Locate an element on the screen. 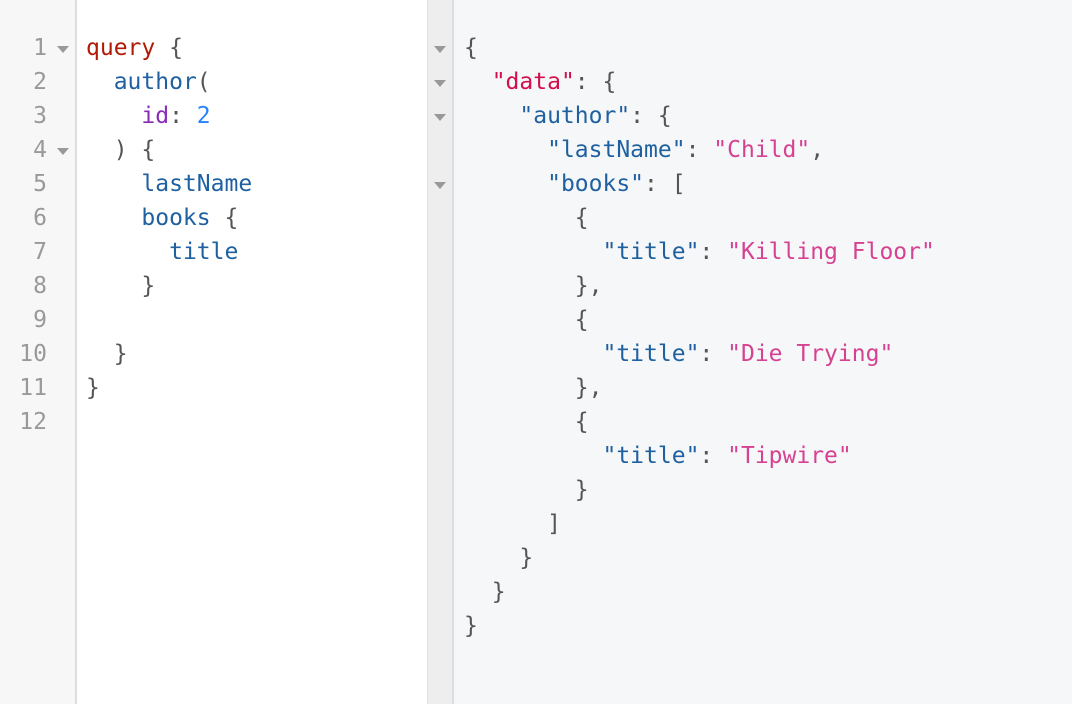  gutter-line: 4 is located at coordinates (37, 150).